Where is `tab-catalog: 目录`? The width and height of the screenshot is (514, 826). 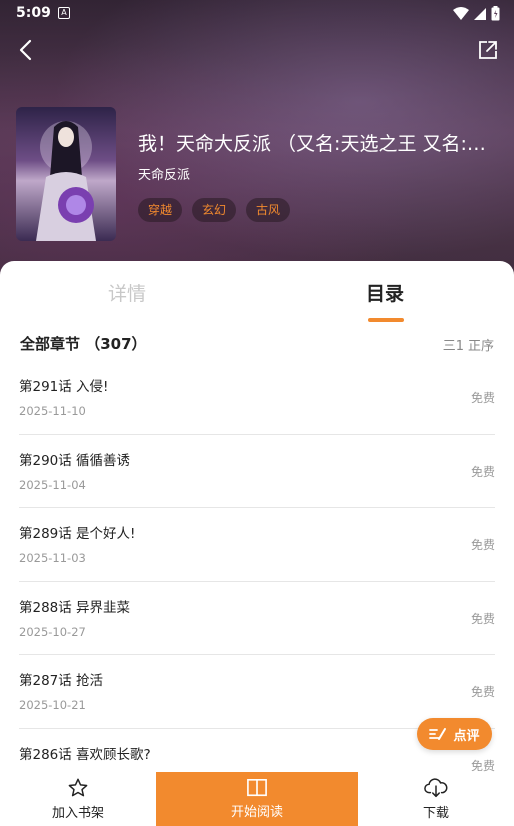
tab-catalog: 目录 is located at coordinates (385, 292).